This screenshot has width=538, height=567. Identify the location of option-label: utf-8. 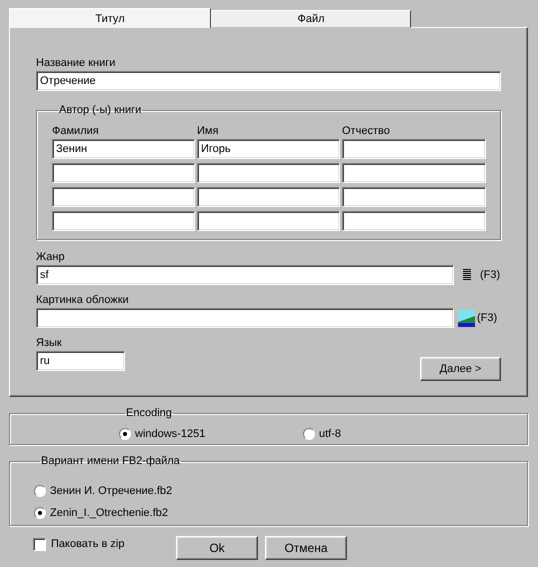
(330, 434).